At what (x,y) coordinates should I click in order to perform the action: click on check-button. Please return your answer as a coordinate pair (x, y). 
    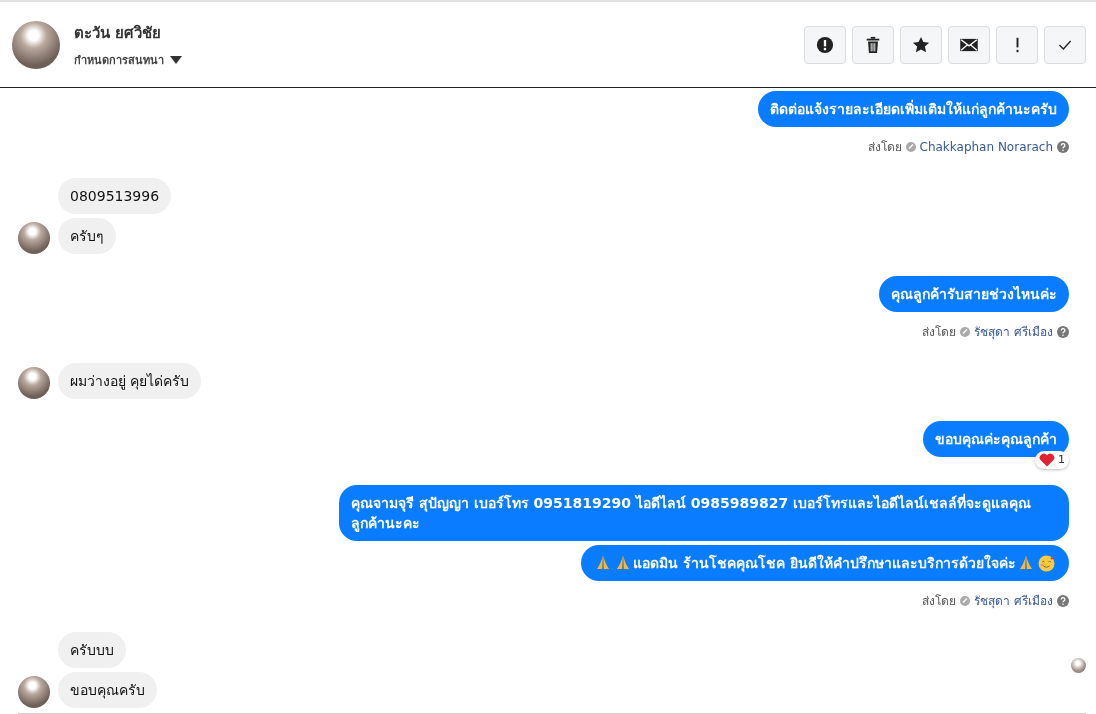
    Looking at the image, I should click on (1065, 44).